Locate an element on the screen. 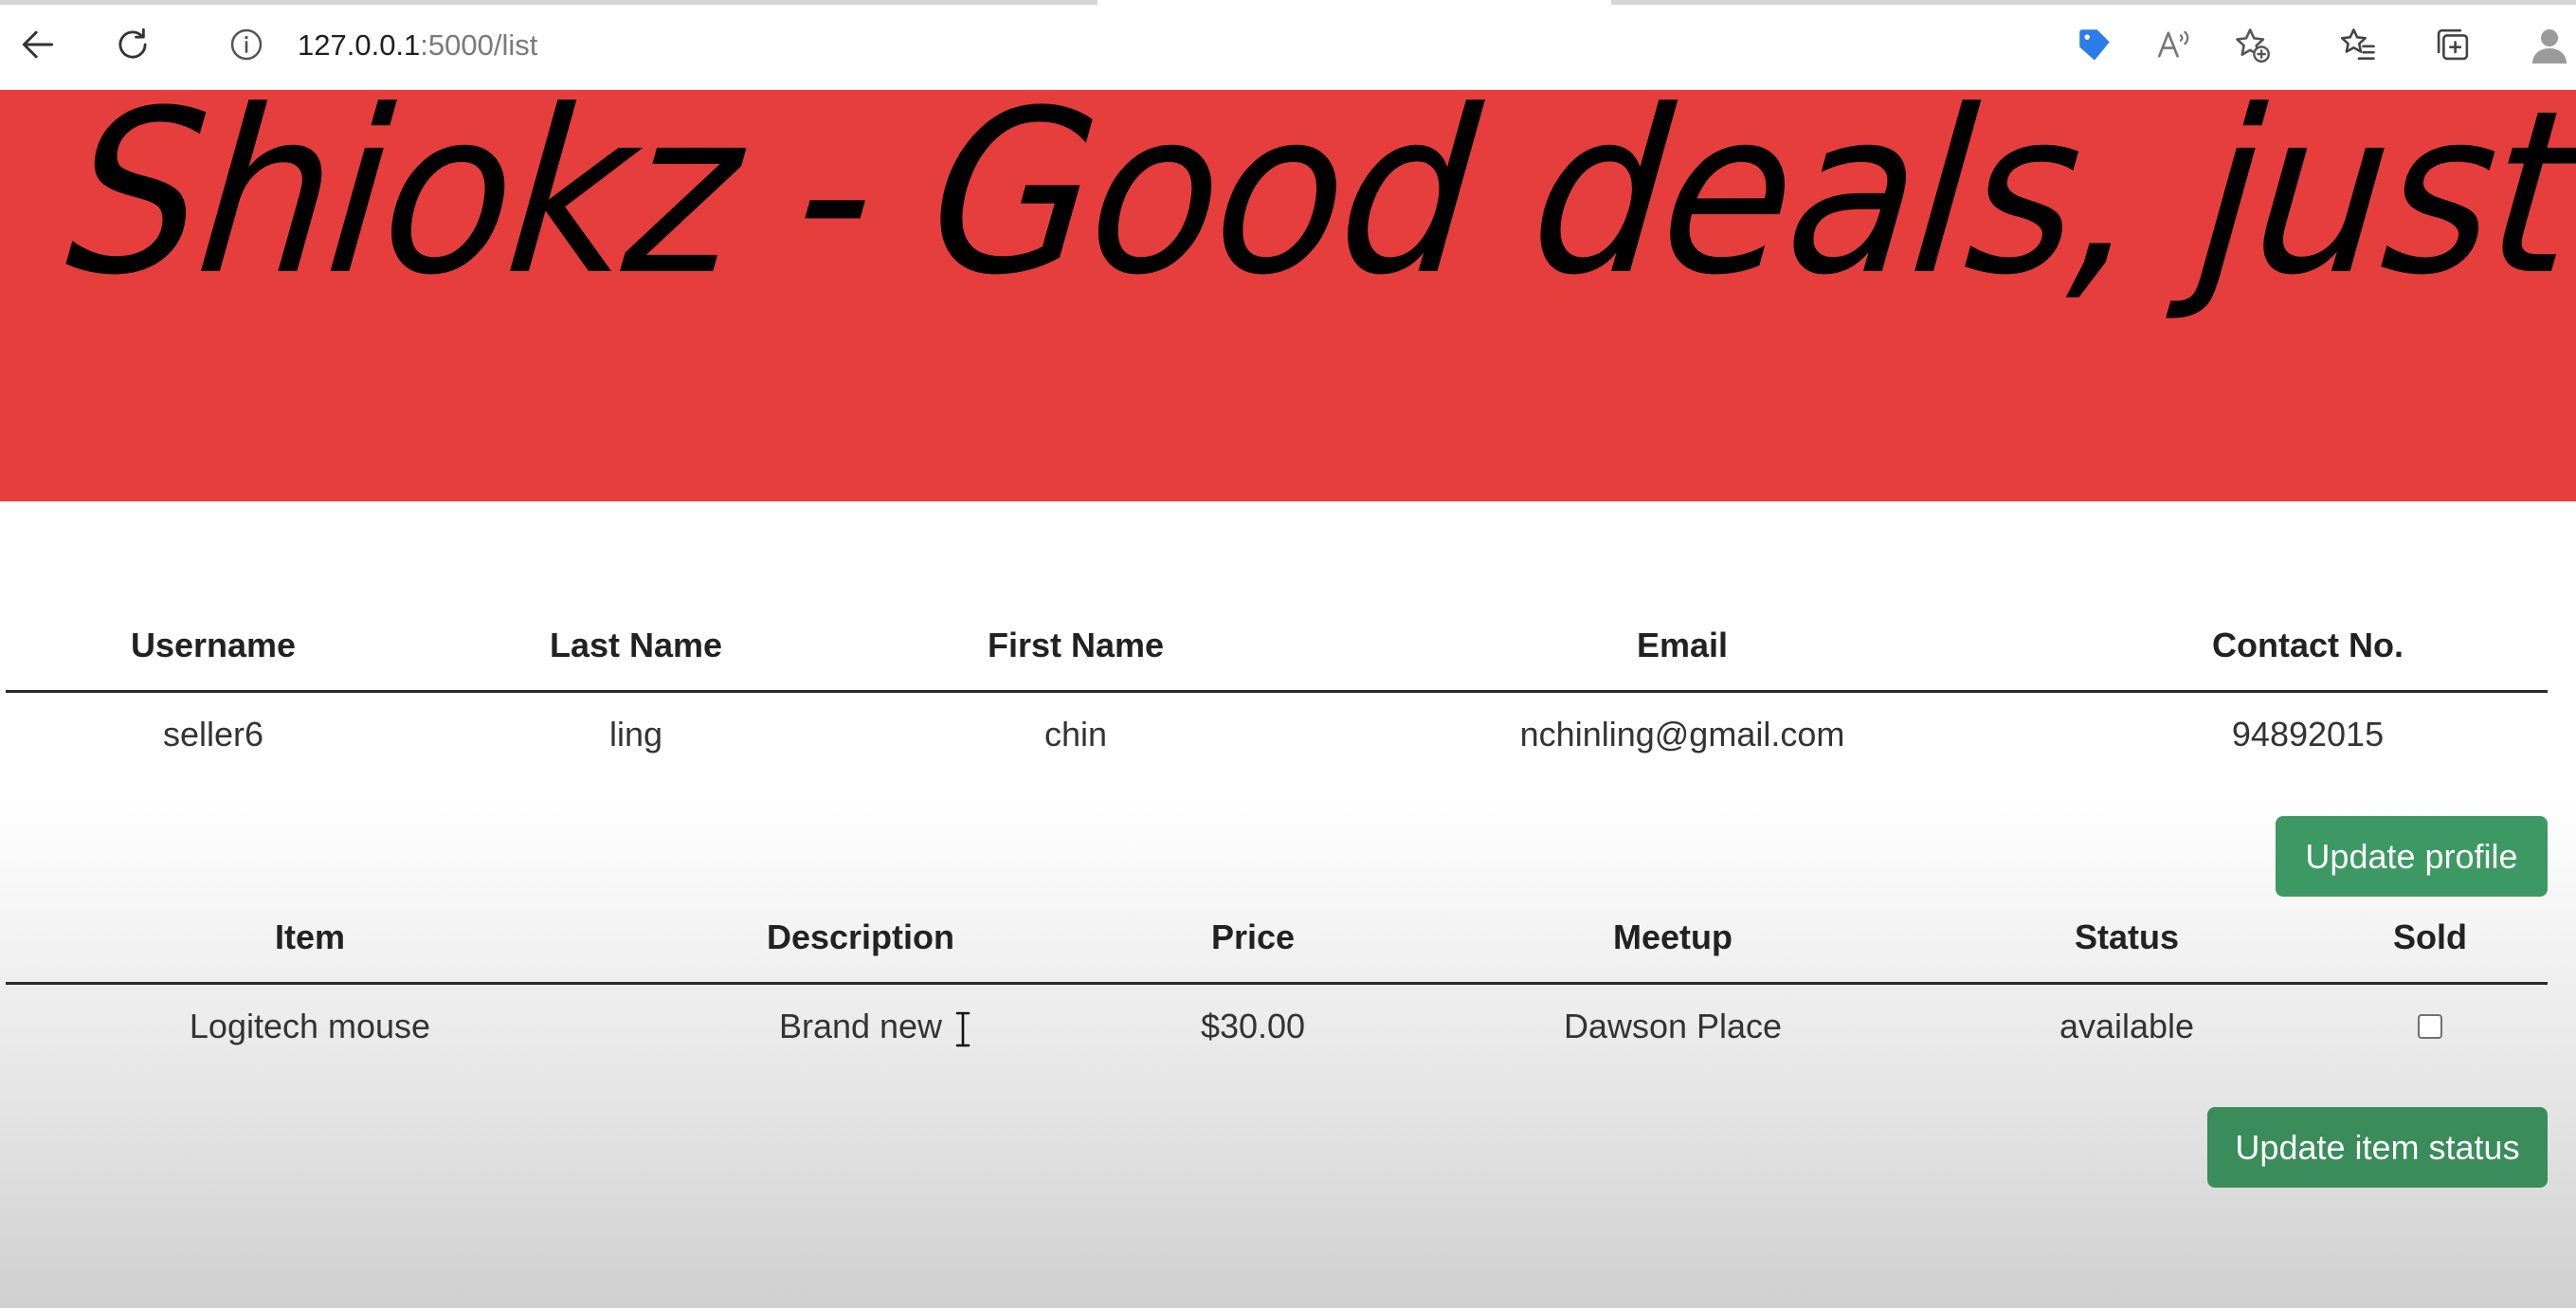  cell-meetup: Dawson Place is located at coordinates (1673, 1026).